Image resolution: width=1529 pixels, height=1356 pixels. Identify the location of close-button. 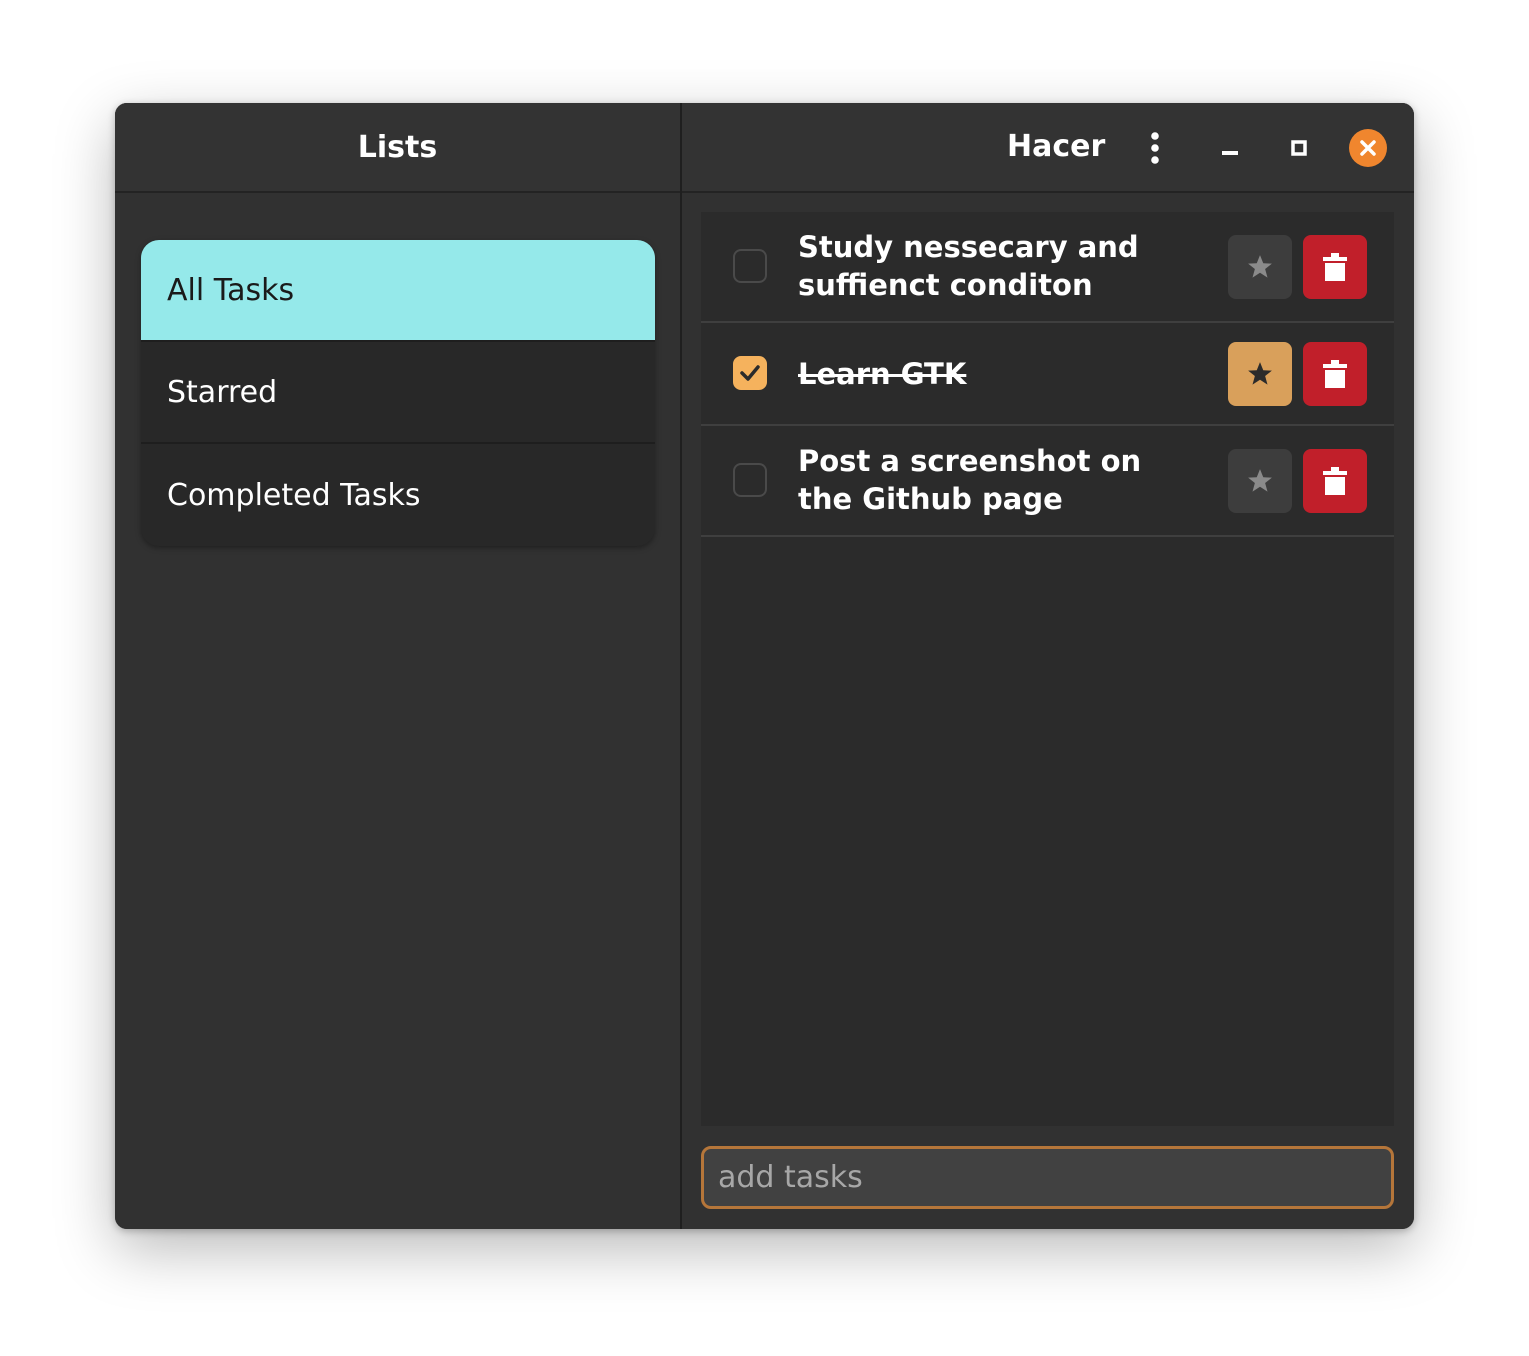
(1368, 148).